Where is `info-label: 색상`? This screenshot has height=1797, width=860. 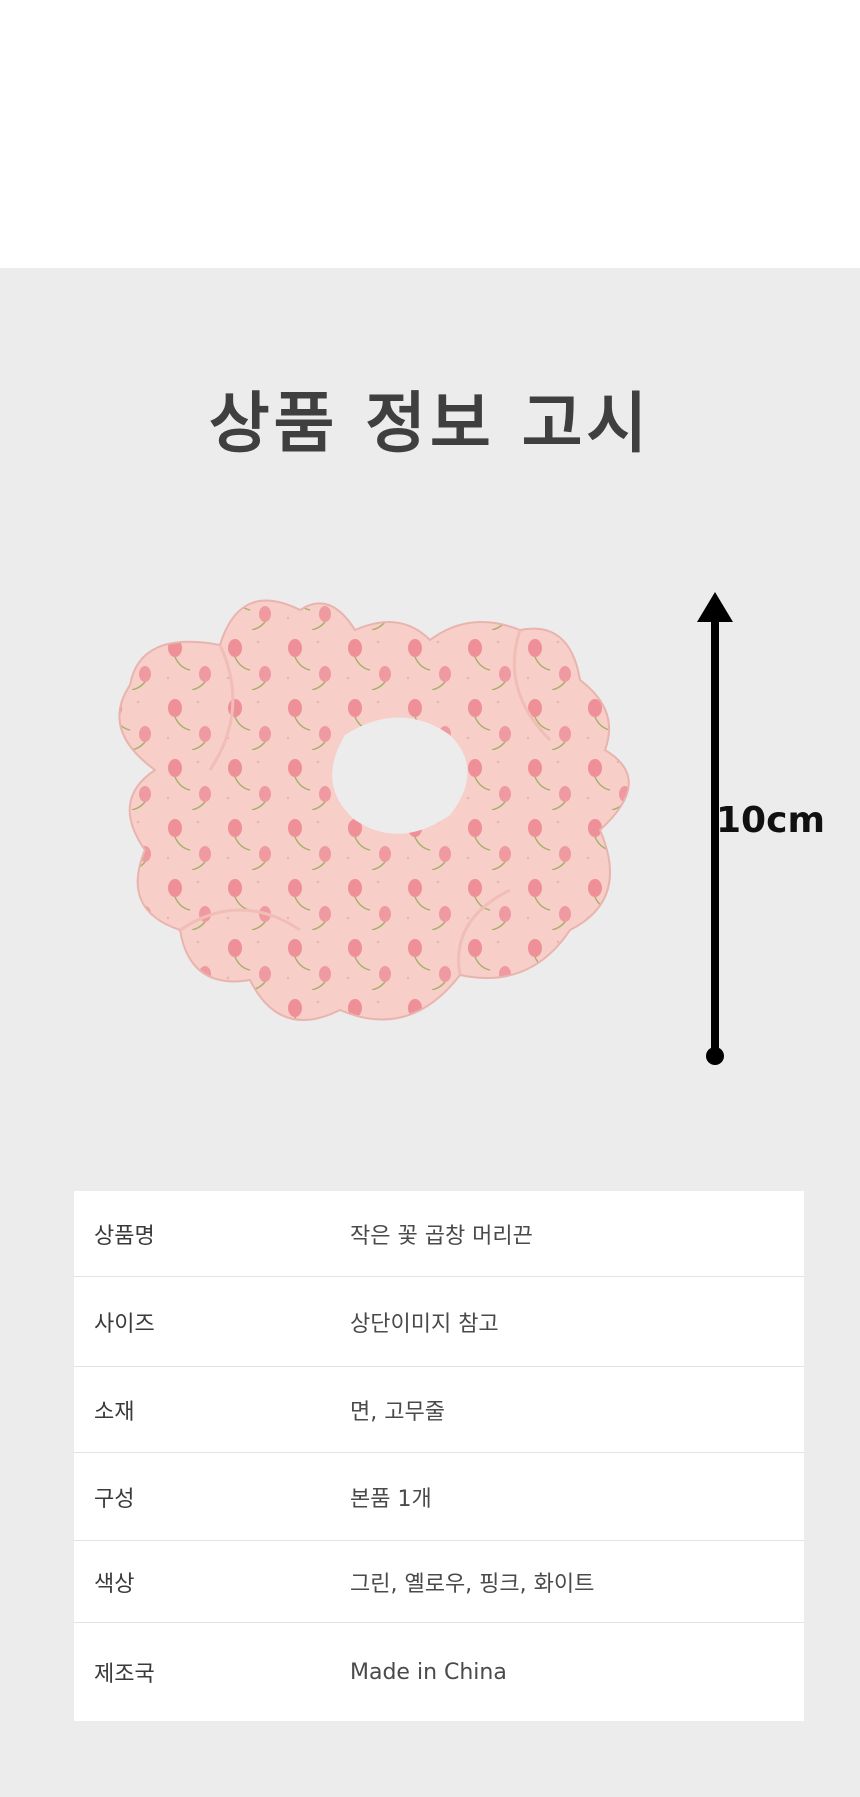 info-label: 색상 is located at coordinates (114, 1584).